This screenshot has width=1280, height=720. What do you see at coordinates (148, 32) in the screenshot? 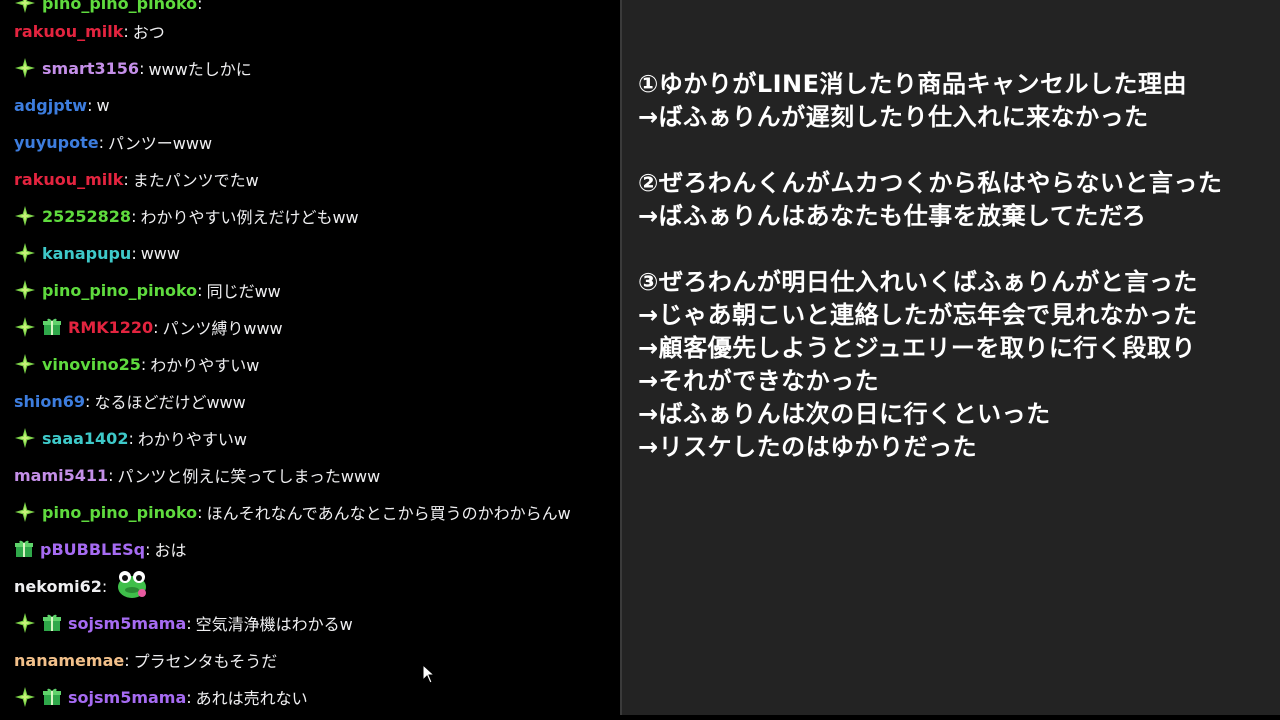
I see `chat-message-text: おつ` at bounding box center [148, 32].